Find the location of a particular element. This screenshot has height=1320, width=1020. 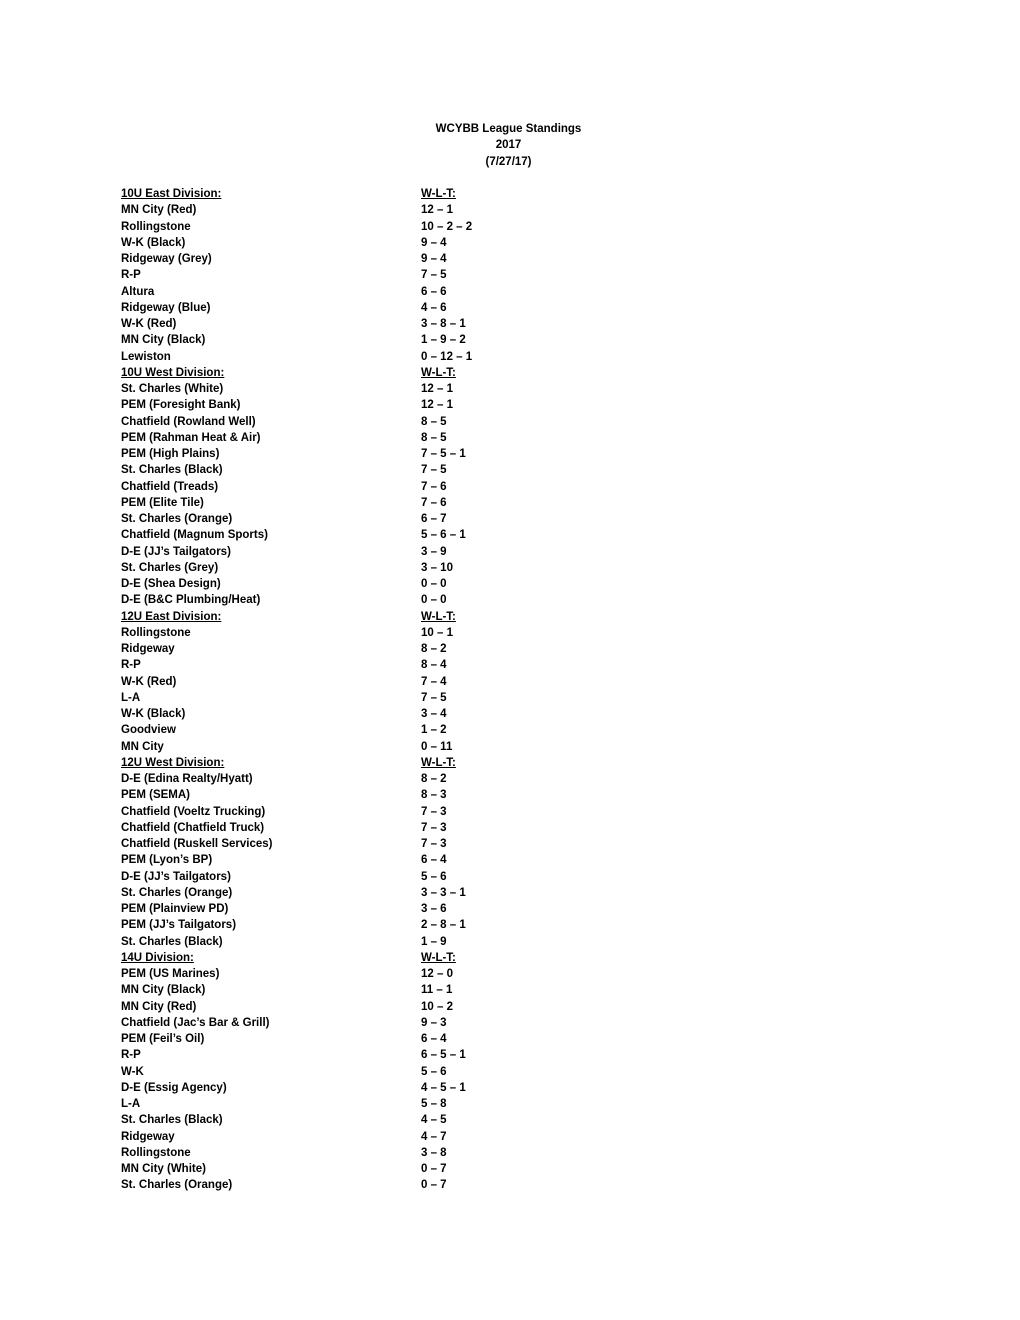

team-row: St. Charles (Orange) 0 – 7 is located at coordinates (371, 1185).